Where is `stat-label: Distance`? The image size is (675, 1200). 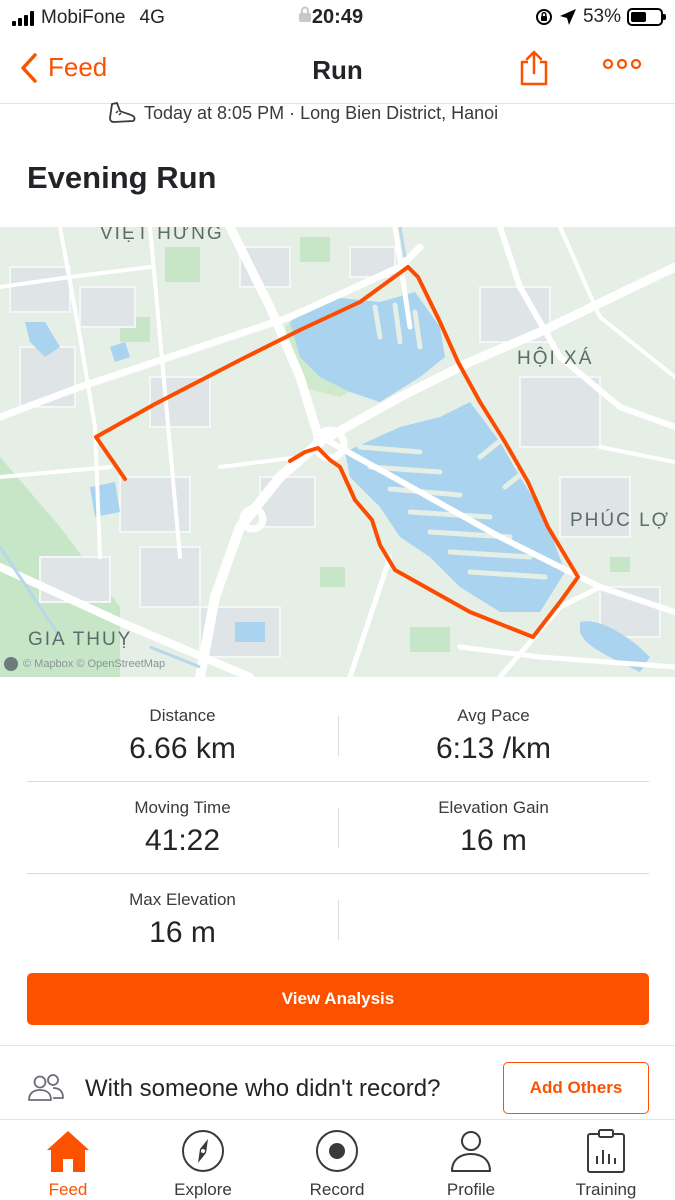 stat-label: Distance is located at coordinates (182, 715).